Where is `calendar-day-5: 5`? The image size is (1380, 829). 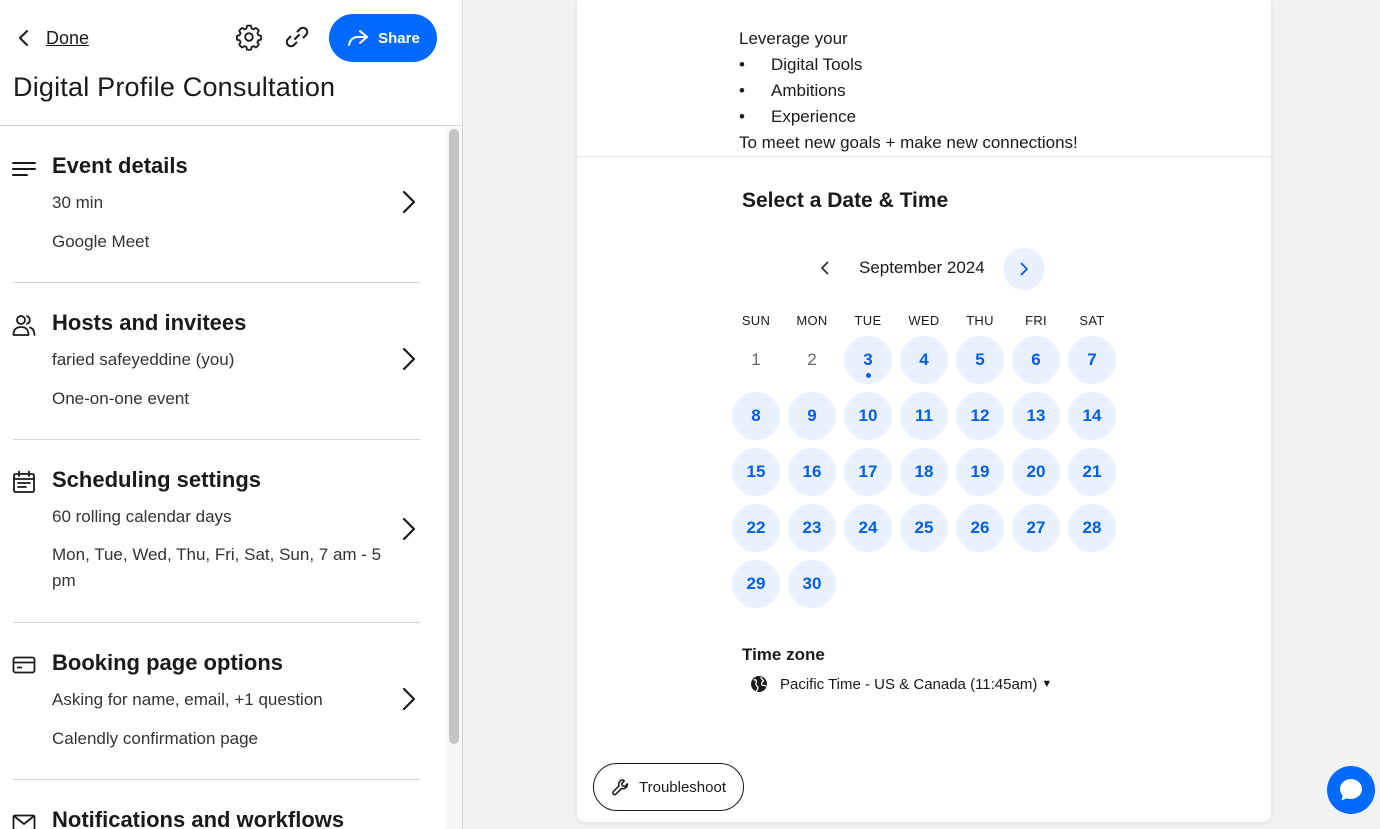
calendar-day-5: 5 is located at coordinates (980, 360).